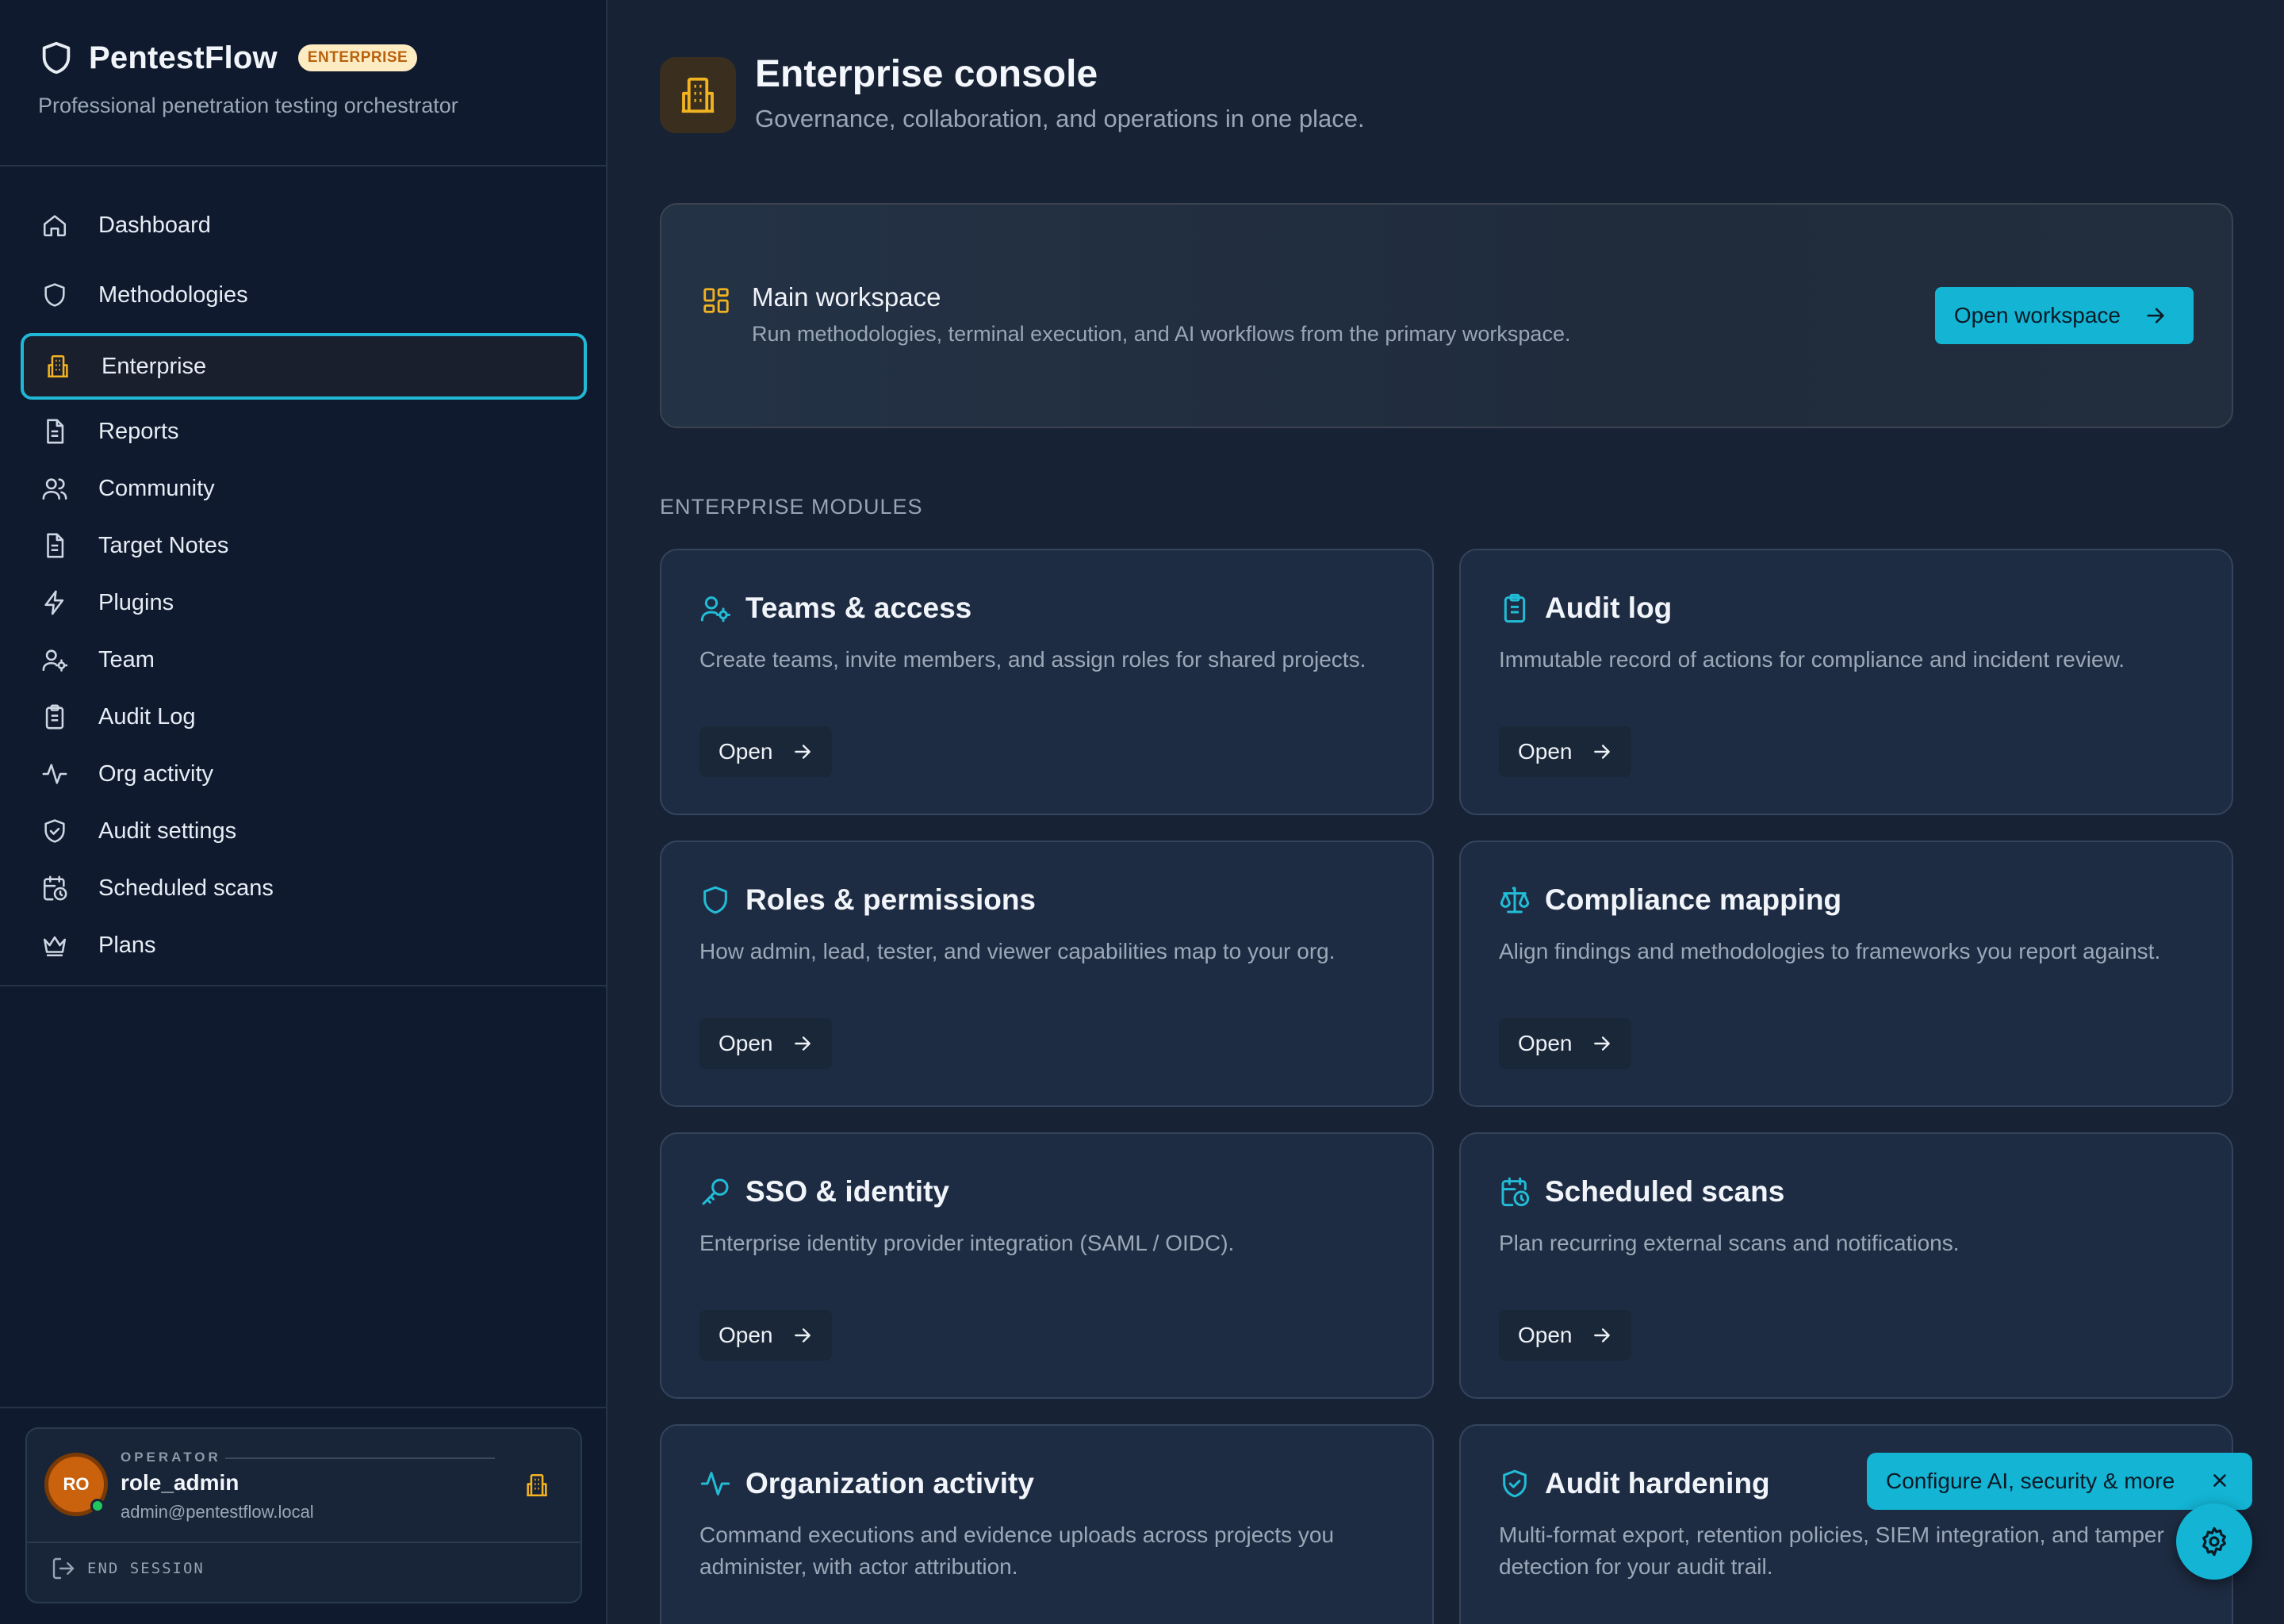  I want to click on module-title: Roles & permissions, so click(891, 900).